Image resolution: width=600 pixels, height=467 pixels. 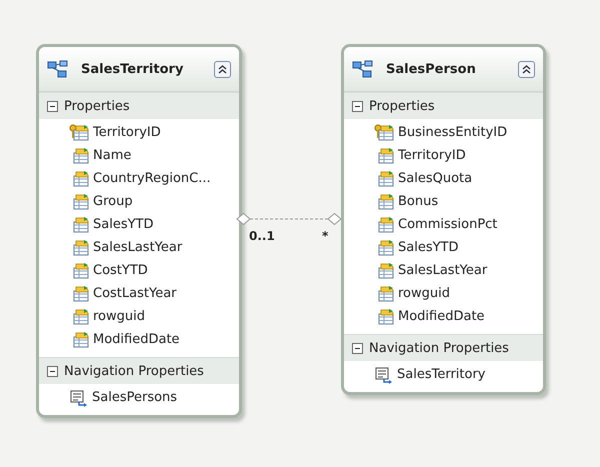 What do you see at coordinates (431, 69) in the screenshot?
I see `entity-title: SalesPerson` at bounding box center [431, 69].